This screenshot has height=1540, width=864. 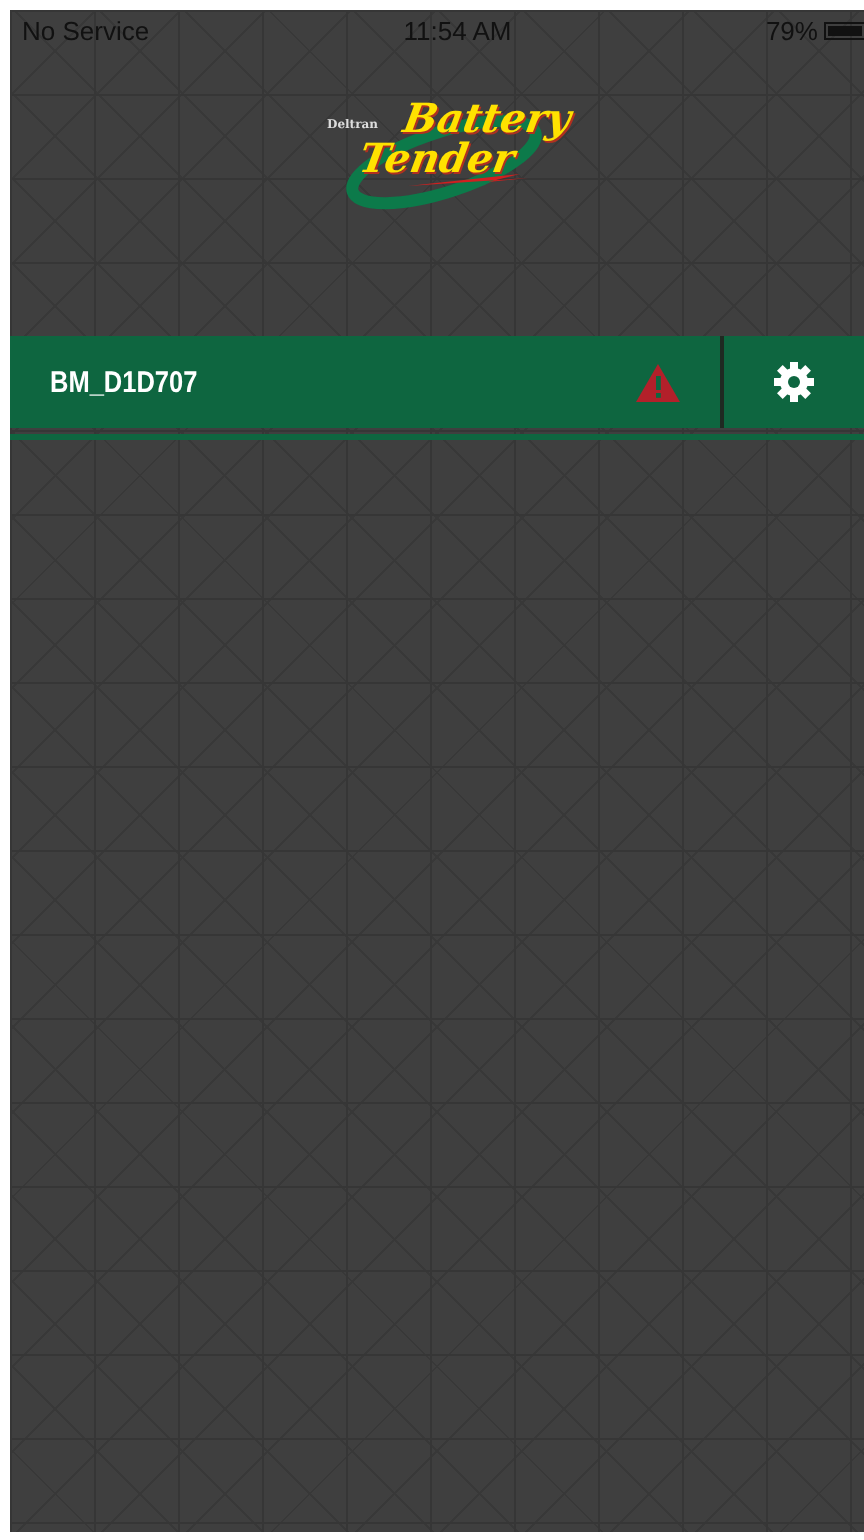 What do you see at coordinates (794, 382) in the screenshot?
I see `settings-icon` at bounding box center [794, 382].